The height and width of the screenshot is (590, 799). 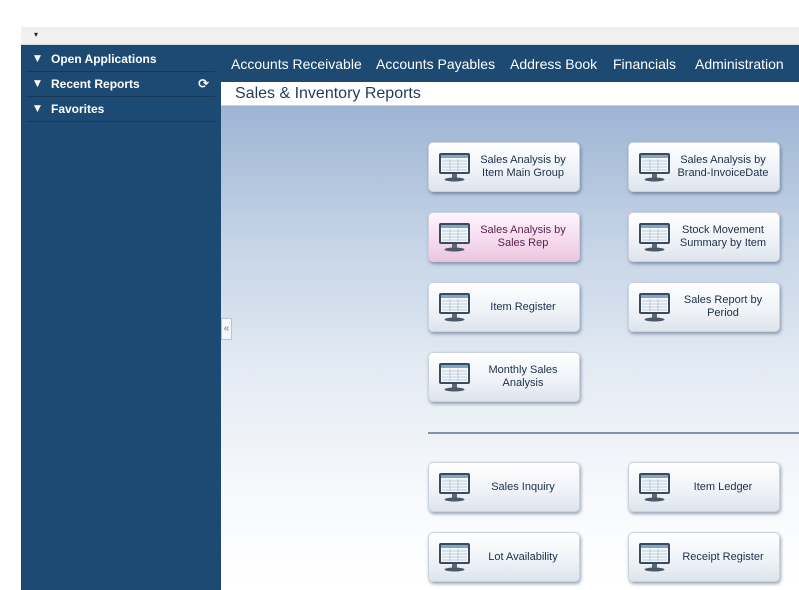 I want to click on nav-financials: Financials, so click(x=644, y=64).